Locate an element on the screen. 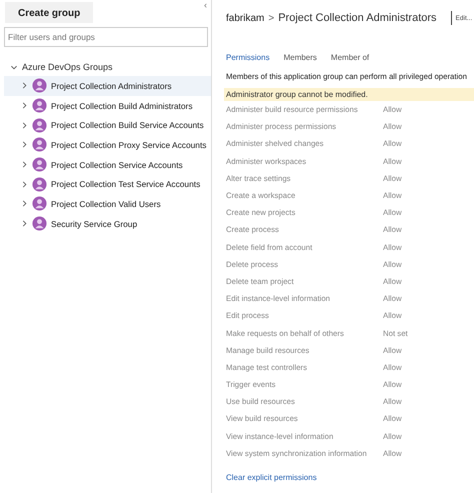  group-item: Project Collection Build Administrators is located at coordinates (107, 106).